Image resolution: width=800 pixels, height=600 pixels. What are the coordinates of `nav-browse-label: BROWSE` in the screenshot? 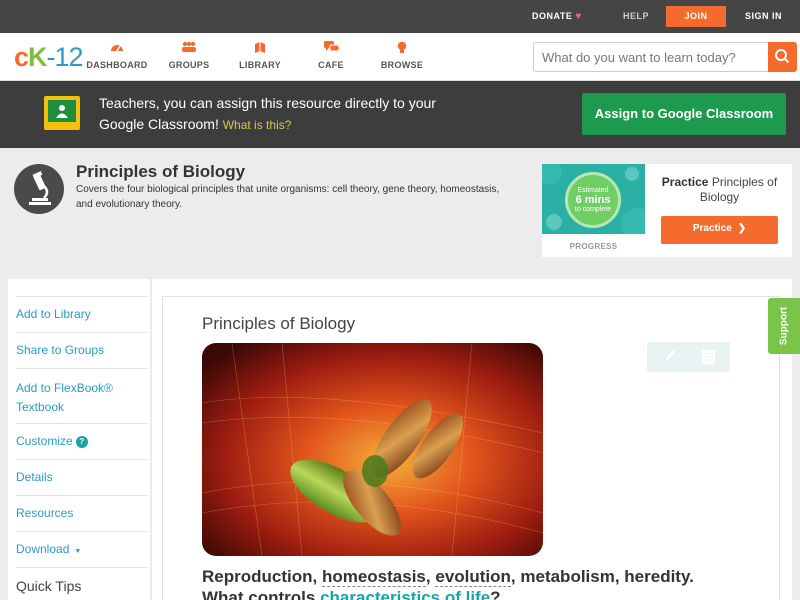 It's located at (402, 65).